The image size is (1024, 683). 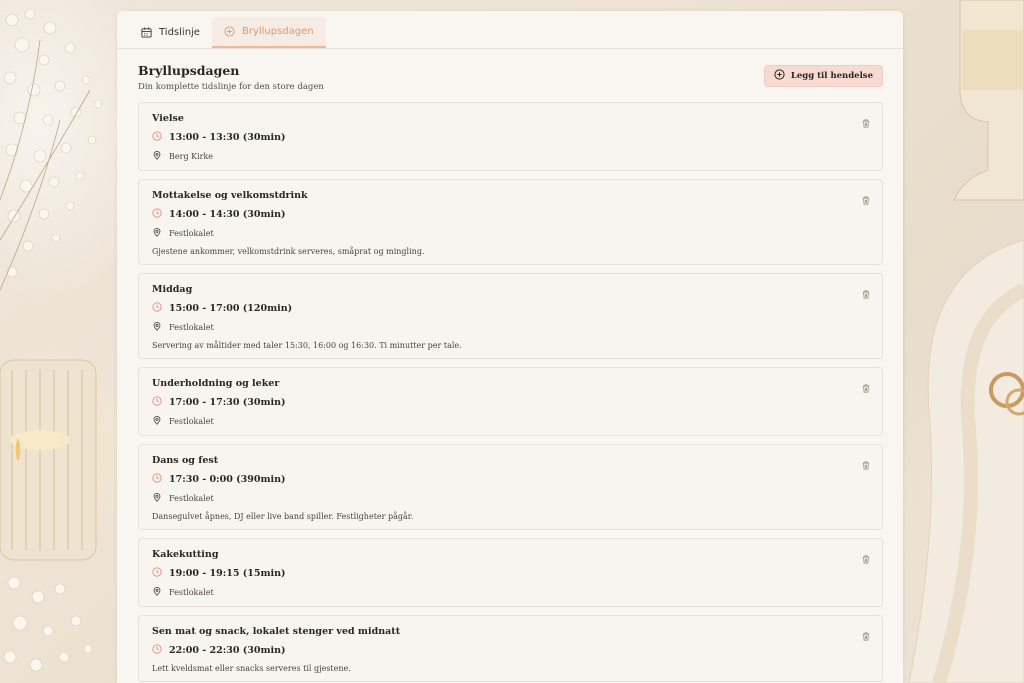 I want to click on tab-label: Bryllupsdagen, so click(x=277, y=31).